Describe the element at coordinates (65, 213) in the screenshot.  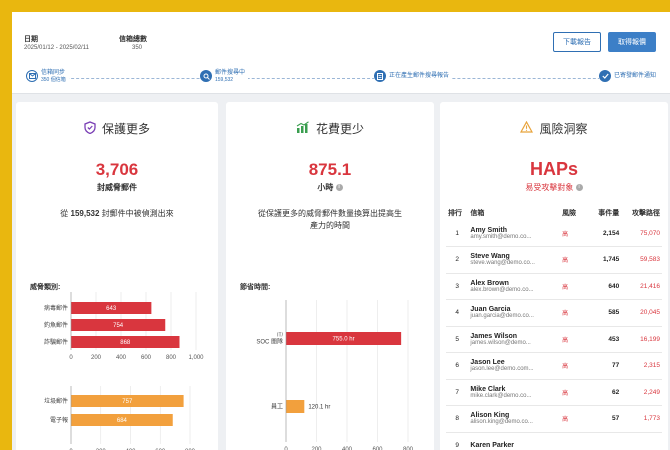
I see `desc-prefix: 從` at that location.